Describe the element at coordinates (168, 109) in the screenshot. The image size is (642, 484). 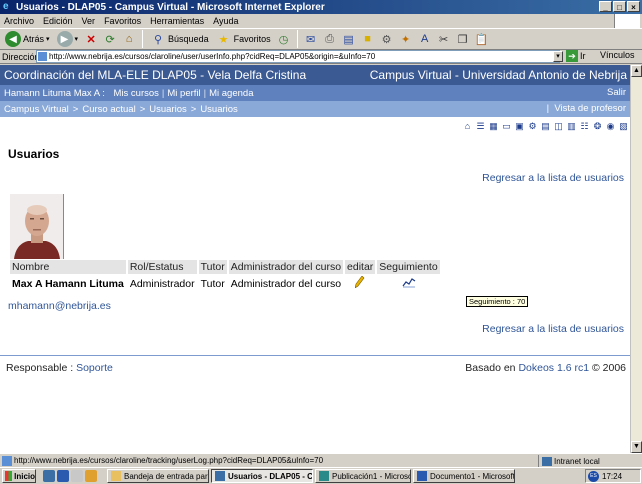
I see `breadcrumb-usuarios: Usuarios` at that location.